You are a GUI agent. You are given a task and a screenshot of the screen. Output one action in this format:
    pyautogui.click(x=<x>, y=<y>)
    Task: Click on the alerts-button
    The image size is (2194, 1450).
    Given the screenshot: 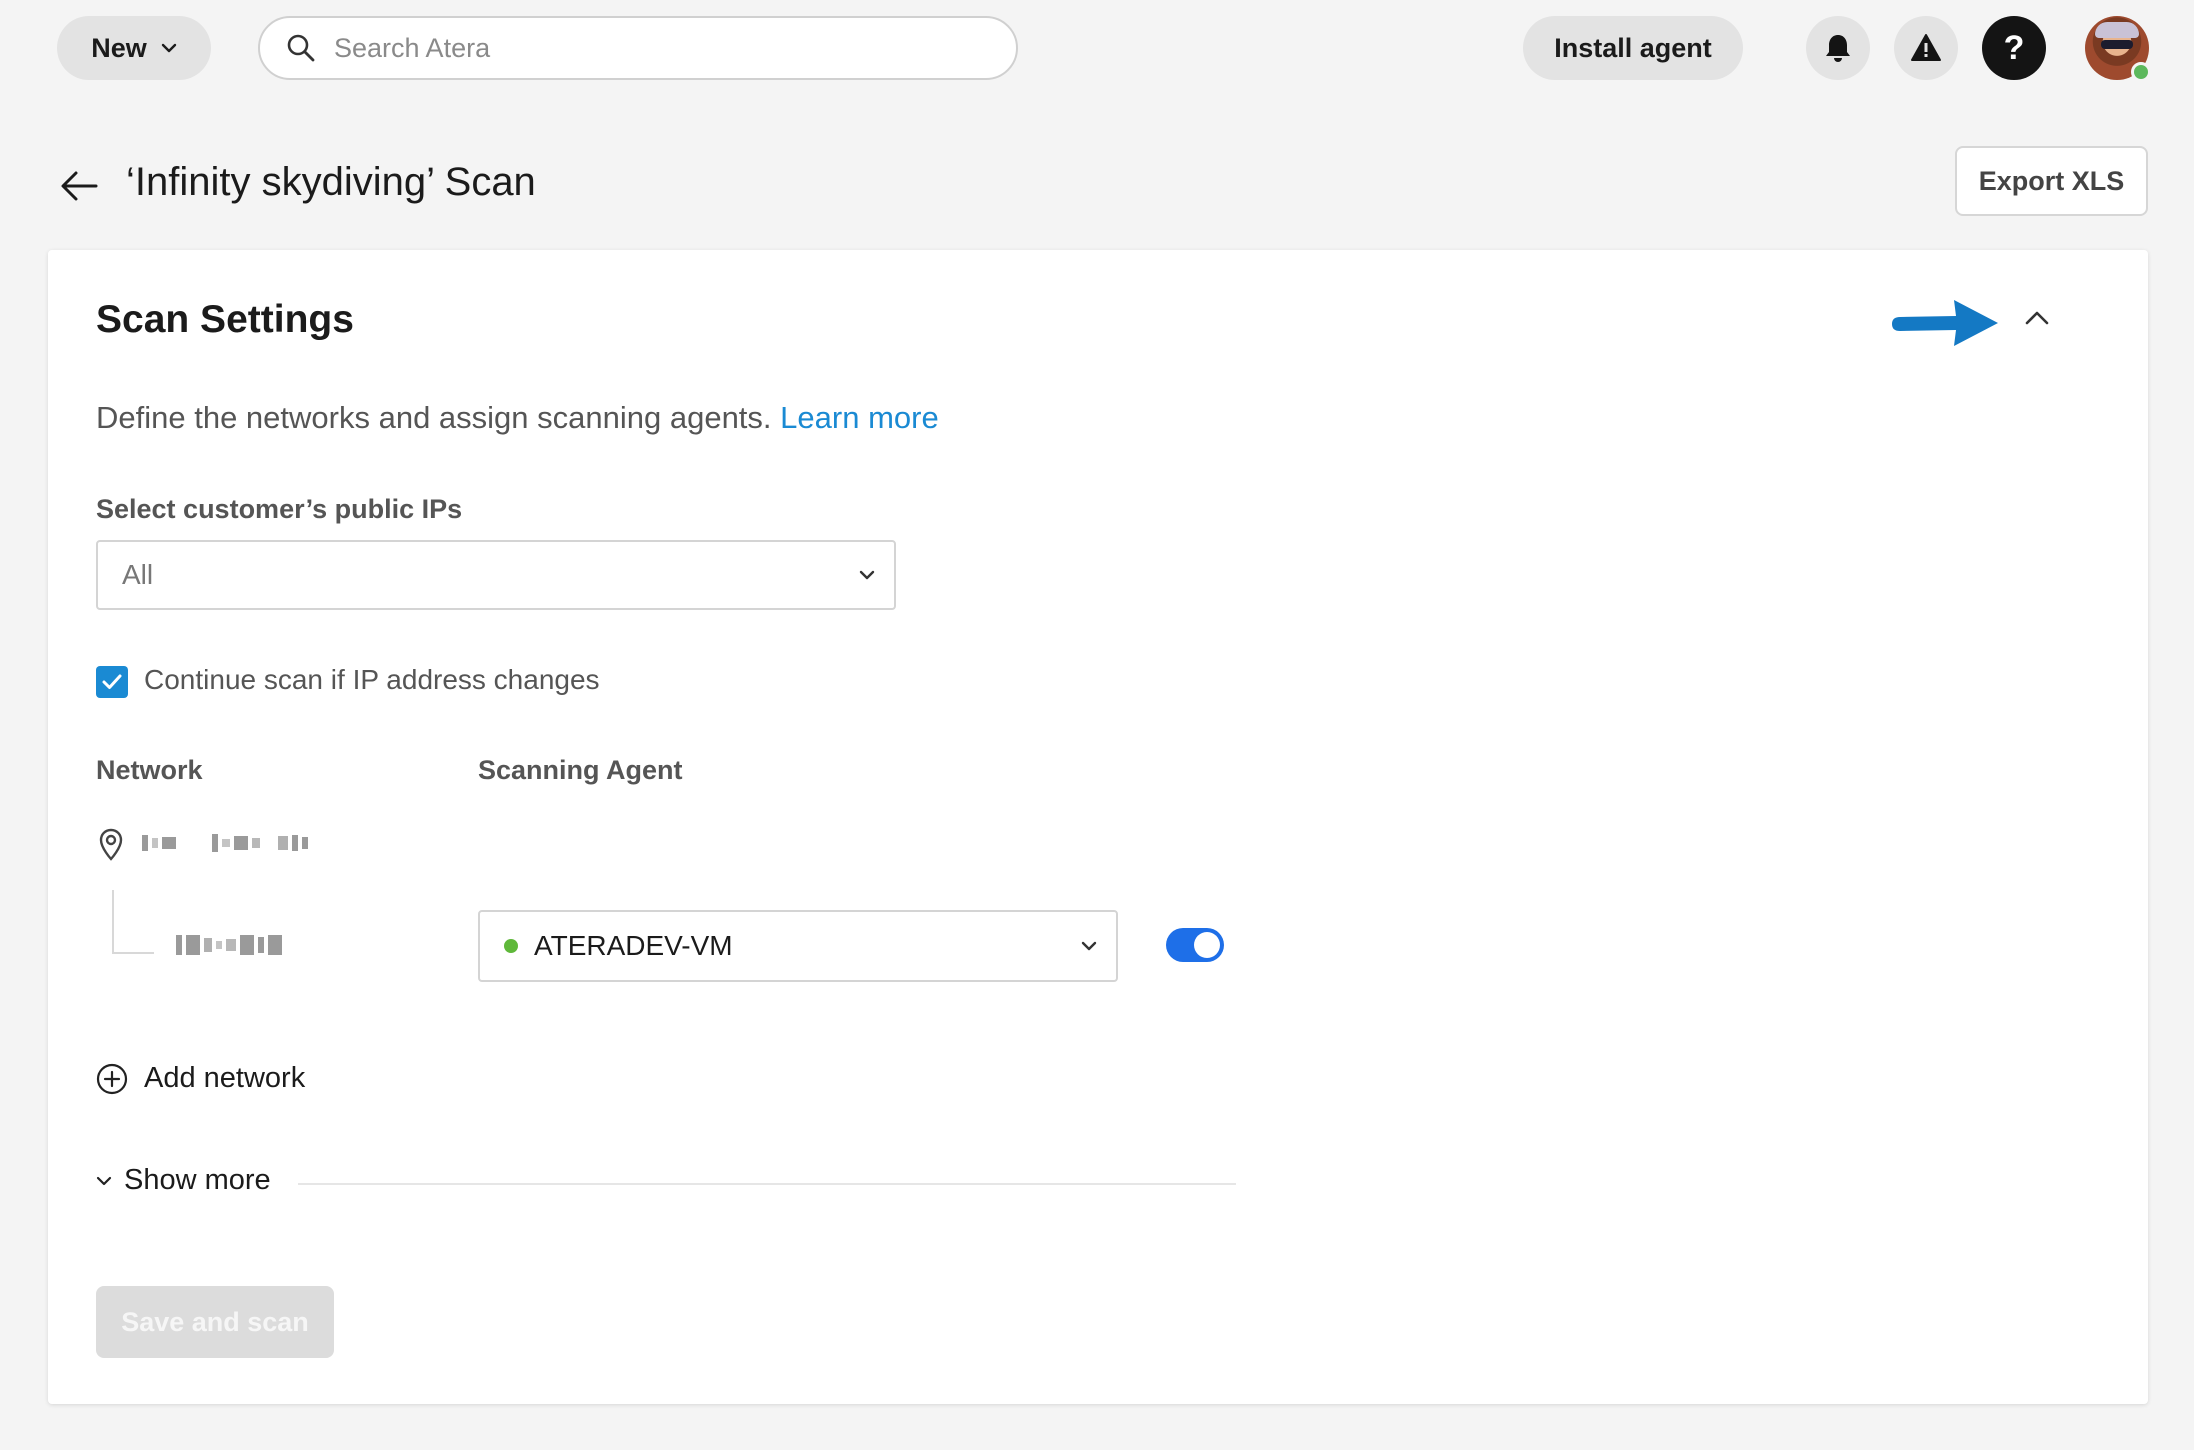 What is the action you would take?
    pyautogui.click(x=1926, y=48)
    